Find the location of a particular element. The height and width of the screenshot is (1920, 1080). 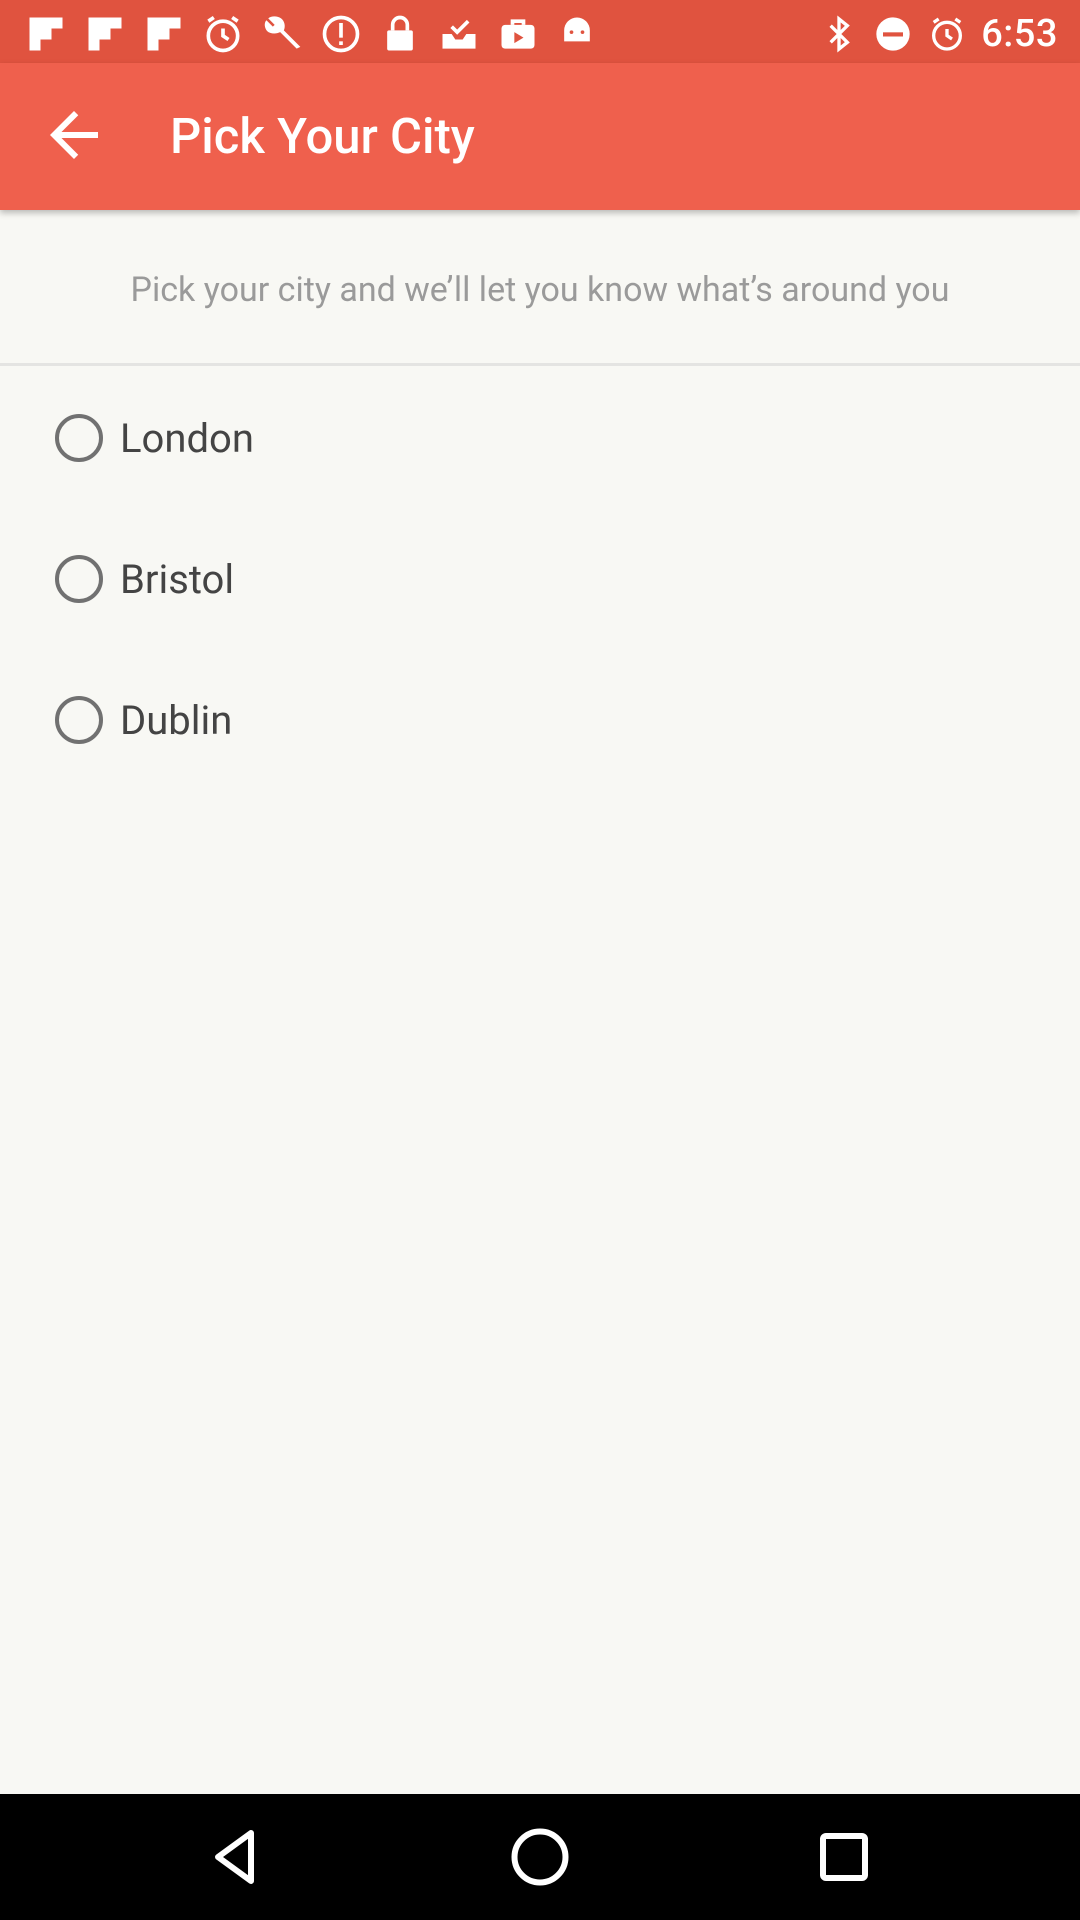

app-bar: Pick Your City is located at coordinates (540, 136).